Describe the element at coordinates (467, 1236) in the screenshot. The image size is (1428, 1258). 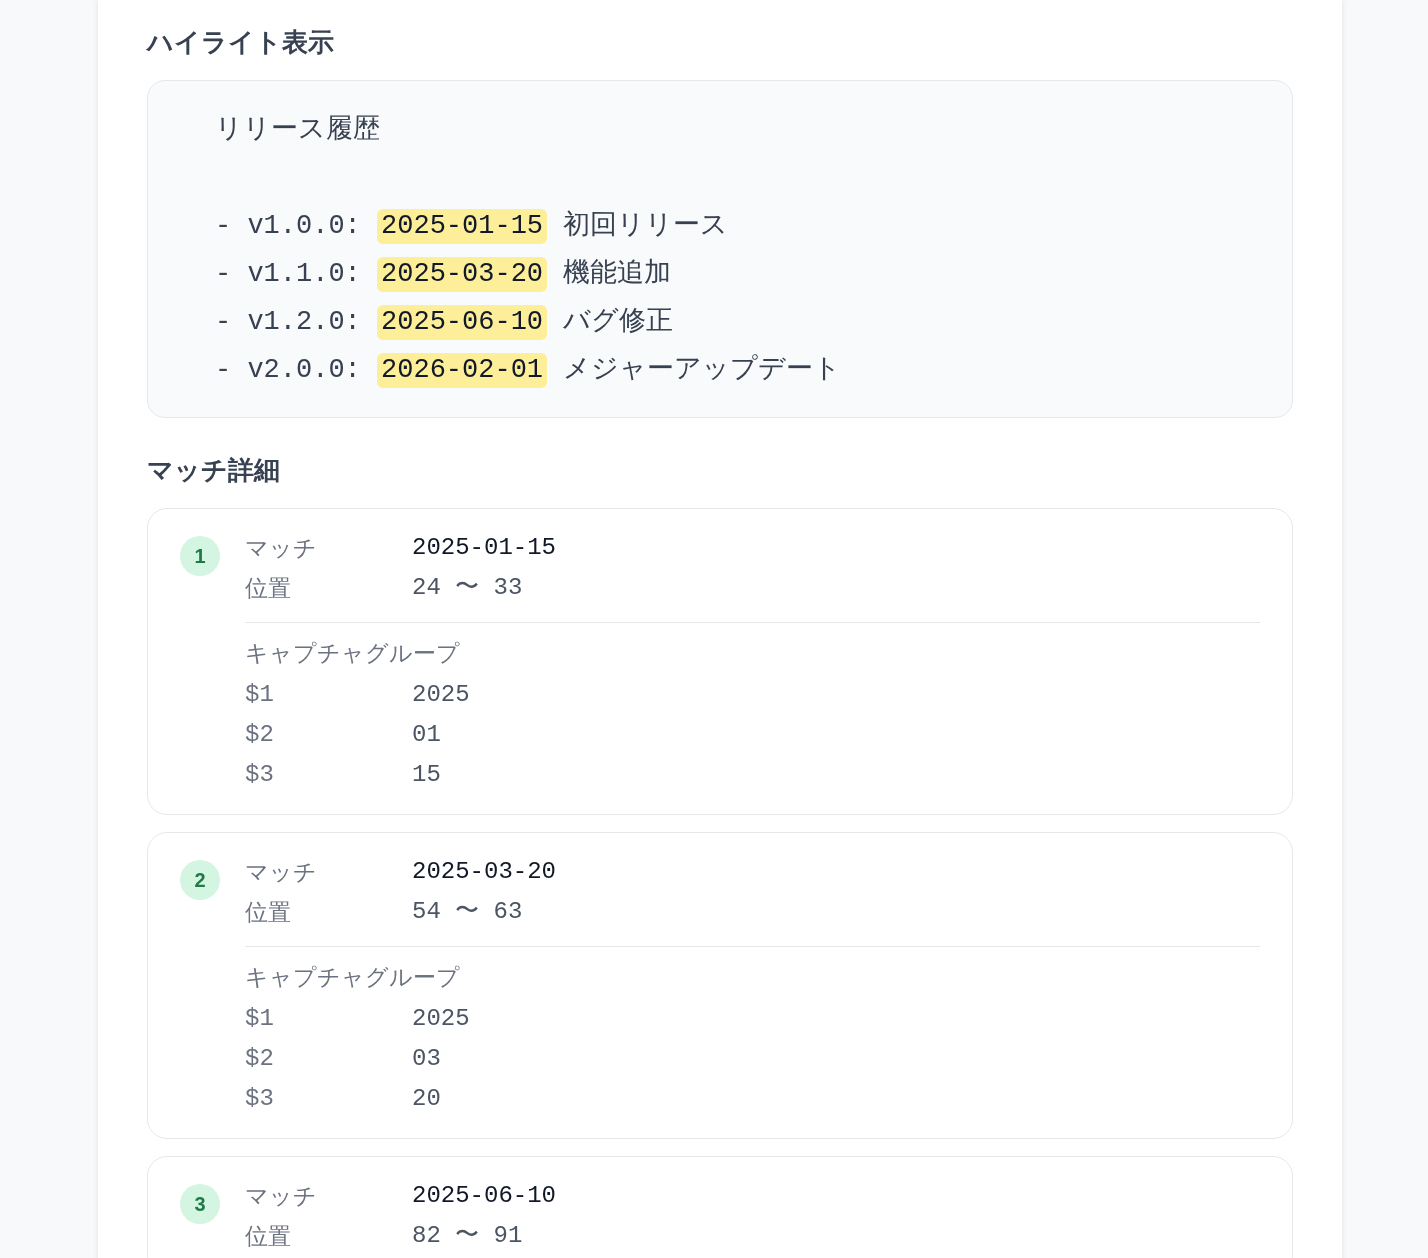
I see `position-range: 82 〜 91` at that location.